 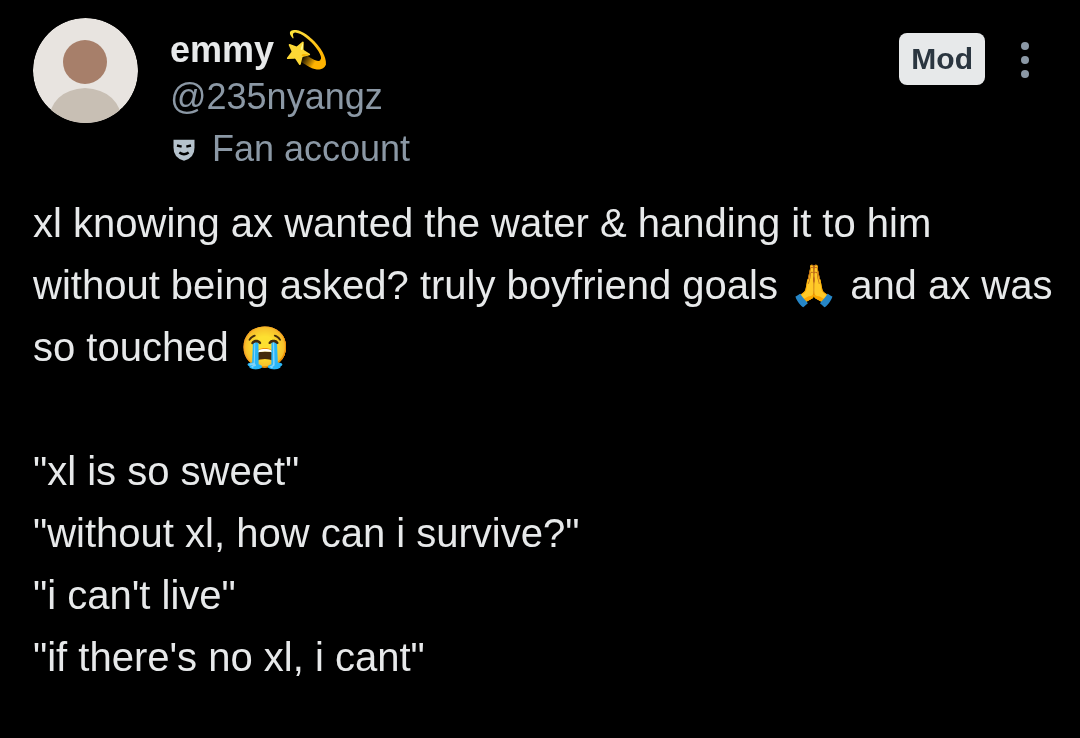 I want to click on avatar, so click(x=85, y=70).